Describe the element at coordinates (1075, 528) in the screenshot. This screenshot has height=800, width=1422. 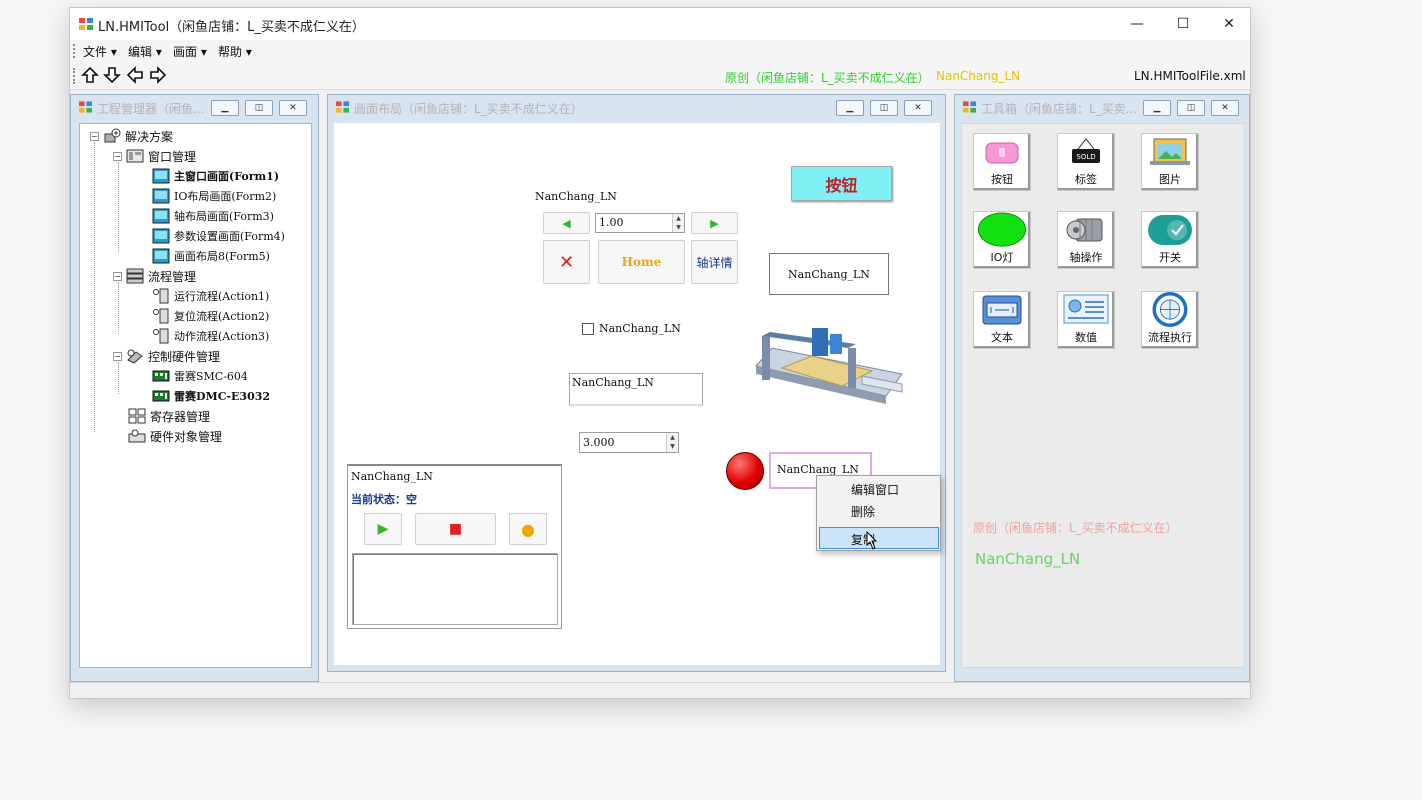
I see `toolbox-credit-text: 原创（闲鱼店铺：L_买卖不成仁义在）` at that location.